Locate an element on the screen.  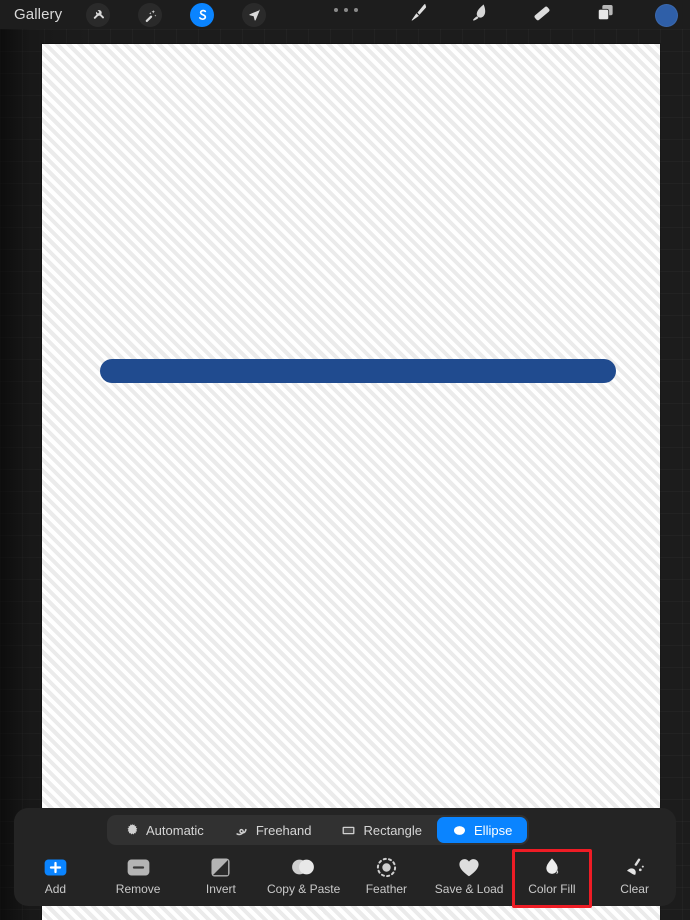
s-curve-icon is located at coordinates (202, 15).